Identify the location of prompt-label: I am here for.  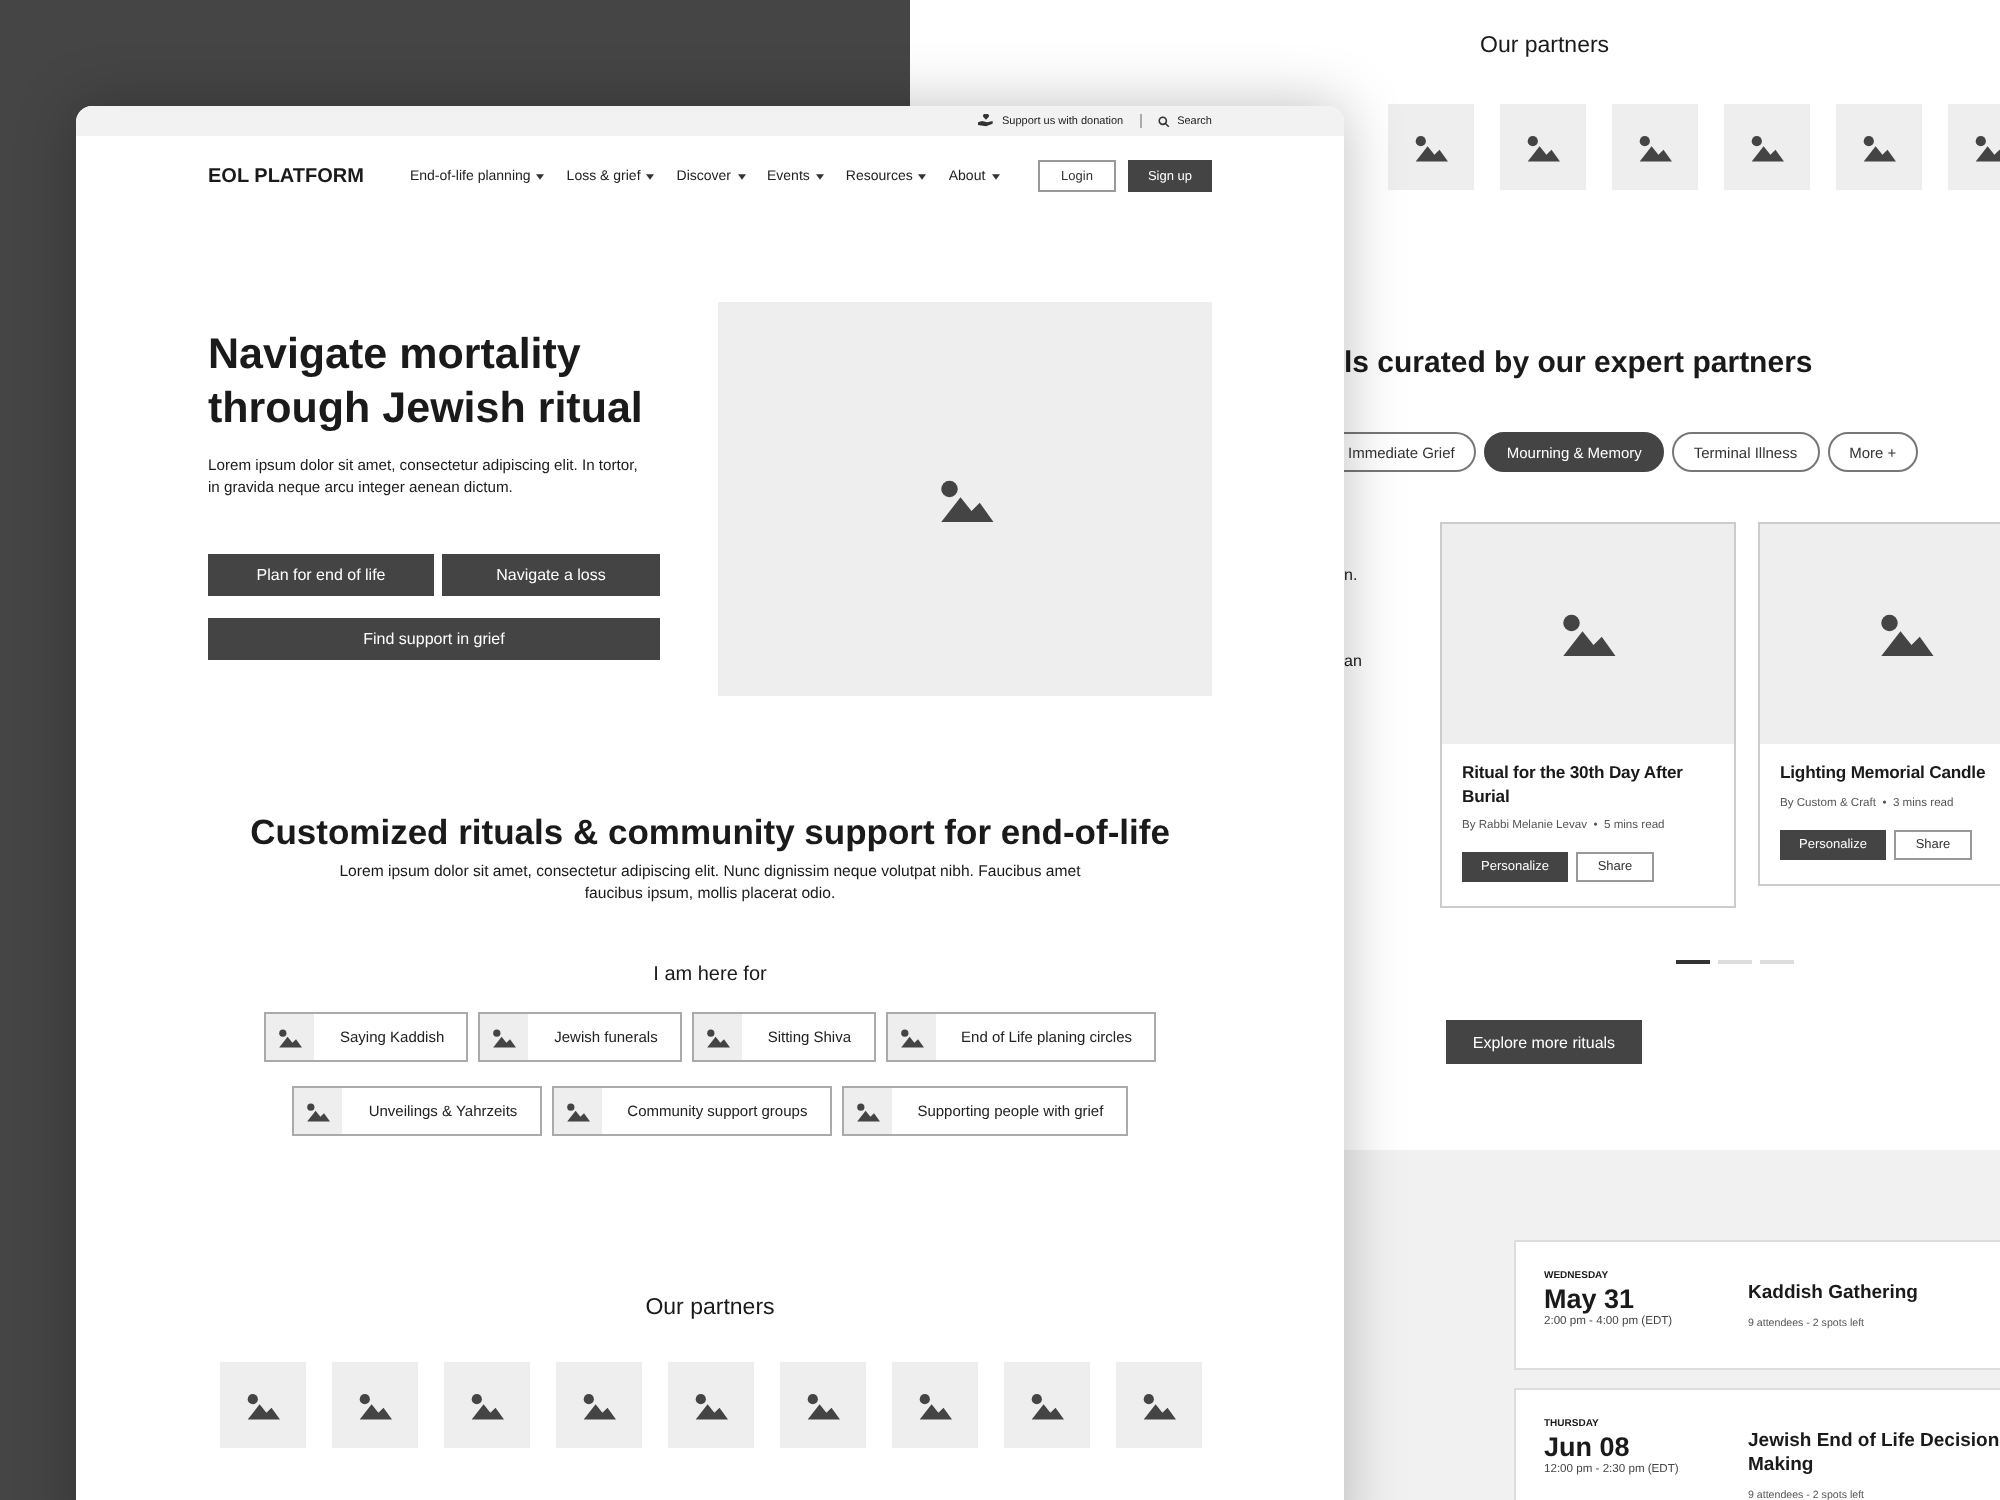
(710, 975).